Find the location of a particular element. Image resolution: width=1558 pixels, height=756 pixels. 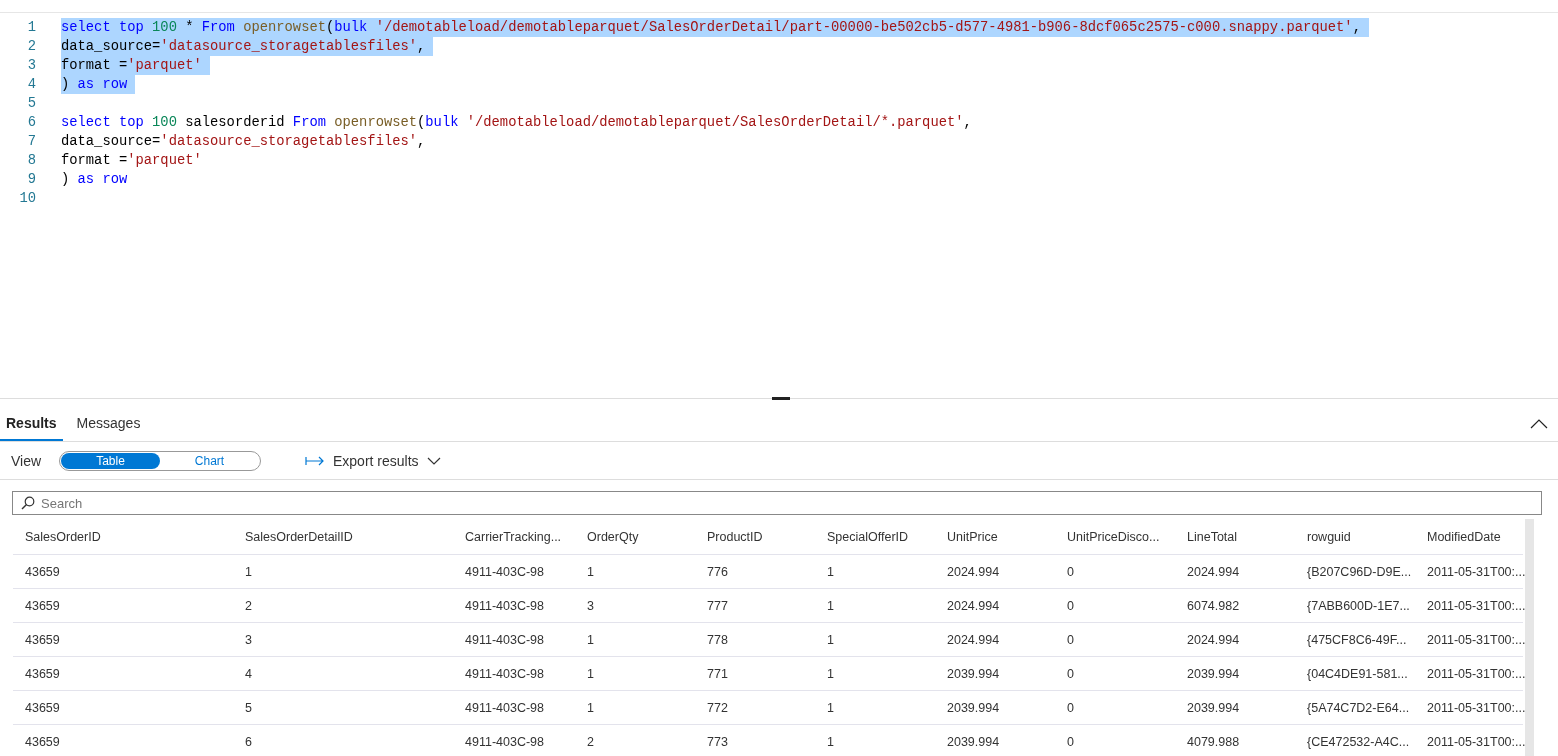

line-number: 8 is located at coordinates (31, 160).